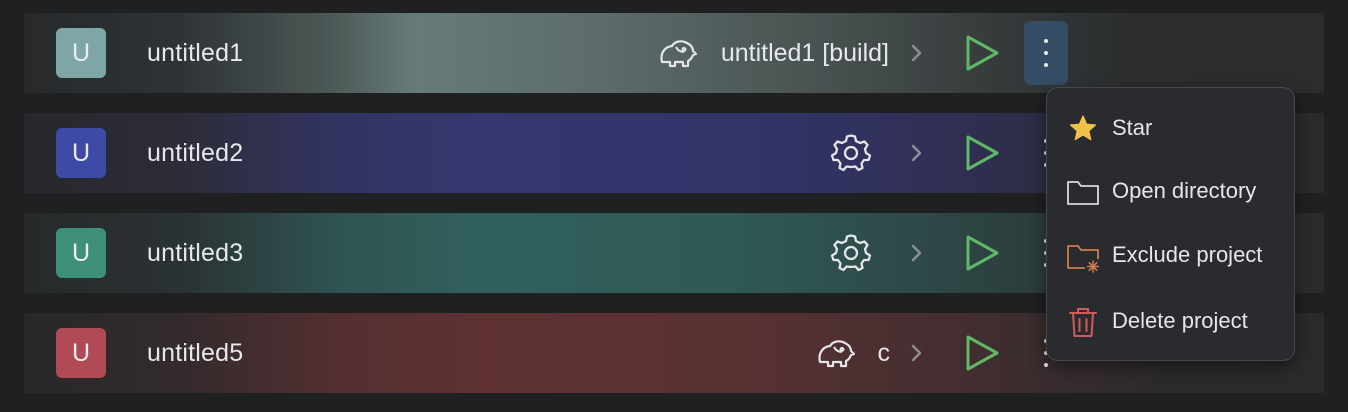  Describe the element at coordinates (195, 53) in the screenshot. I see `project-name: untitled1` at that location.